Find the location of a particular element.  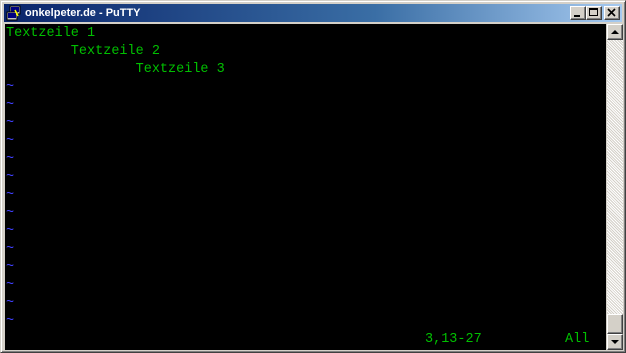

maximize-button is located at coordinates (594, 13).